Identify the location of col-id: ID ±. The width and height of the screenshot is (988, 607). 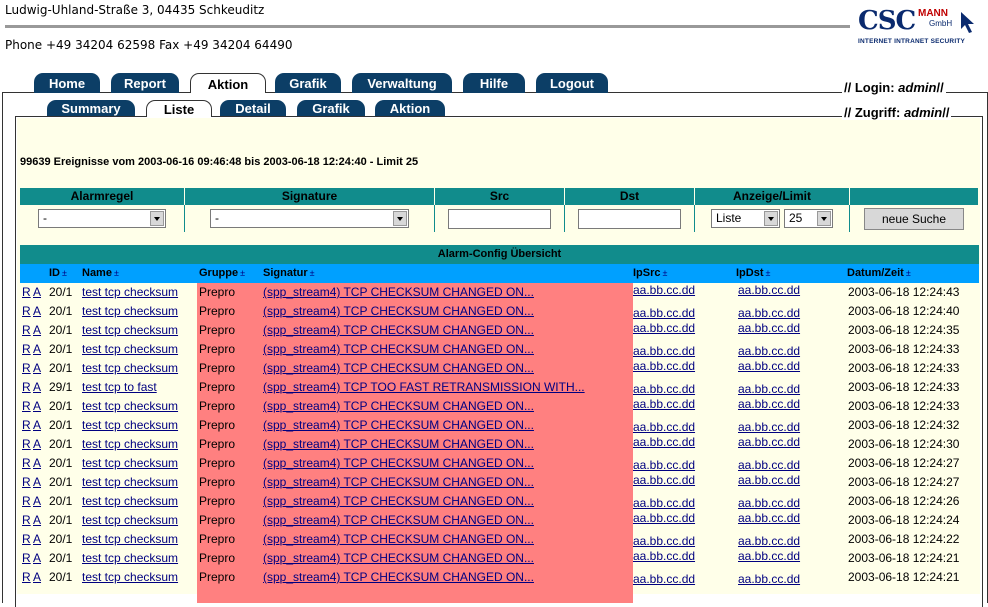
(58, 273).